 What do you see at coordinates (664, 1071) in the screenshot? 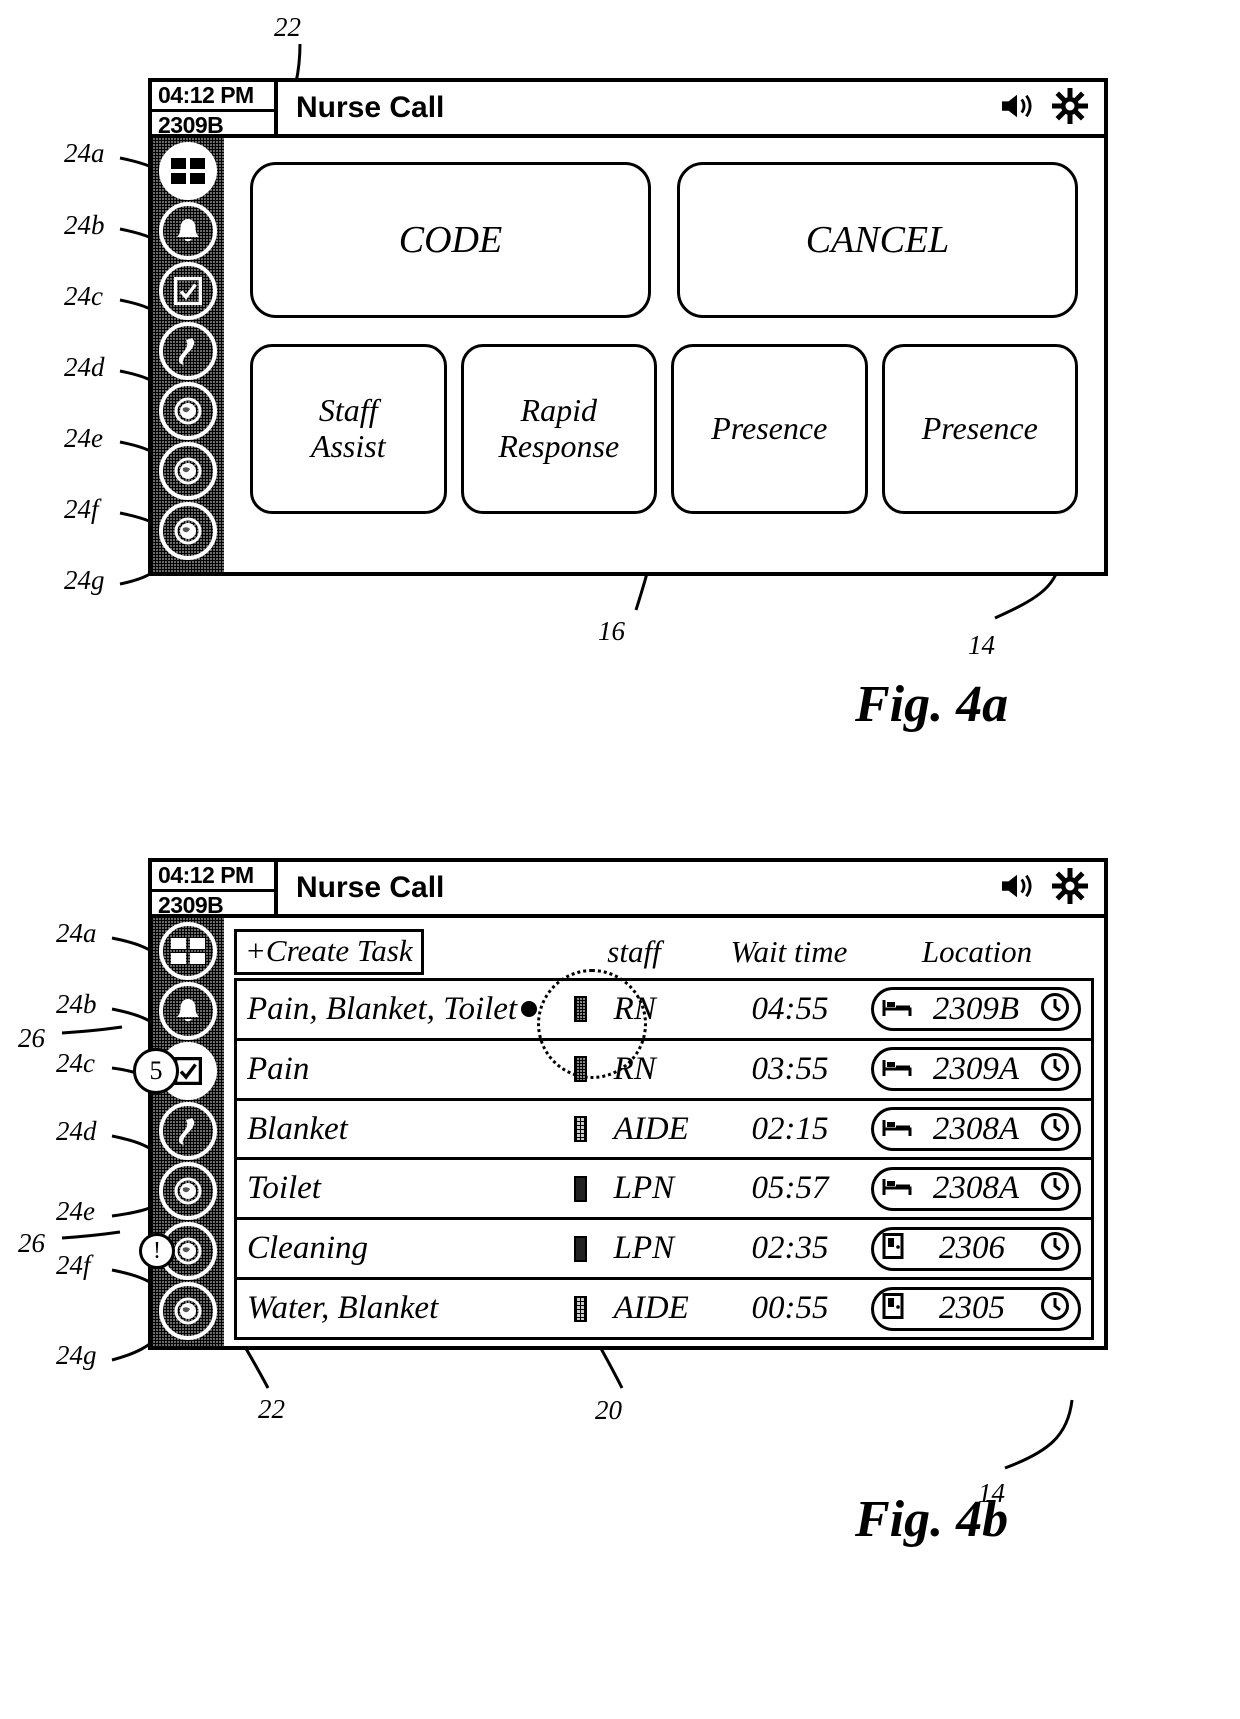
I see `table-row: Pain RN 03:55 2309A` at bounding box center [664, 1071].